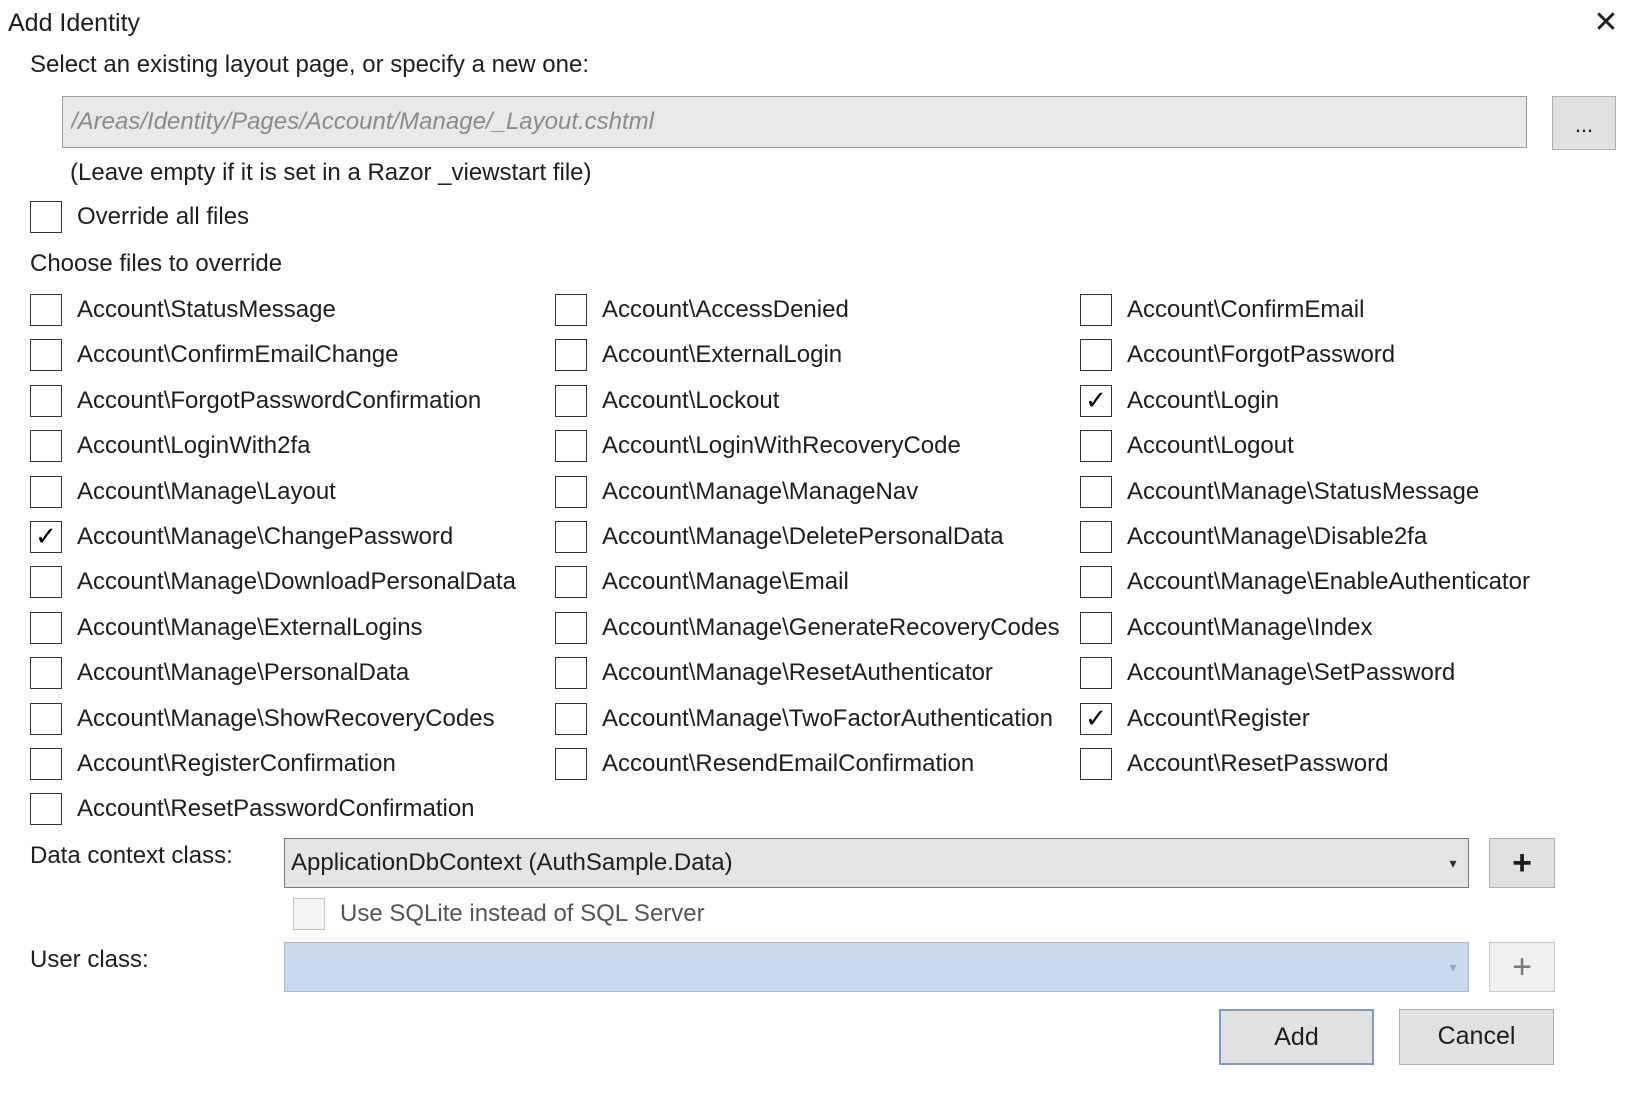  What do you see at coordinates (702, 582) in the screenshot?
I see `file-checkbox-item: Account\Manage\Email` at bounding box center [702, 582].